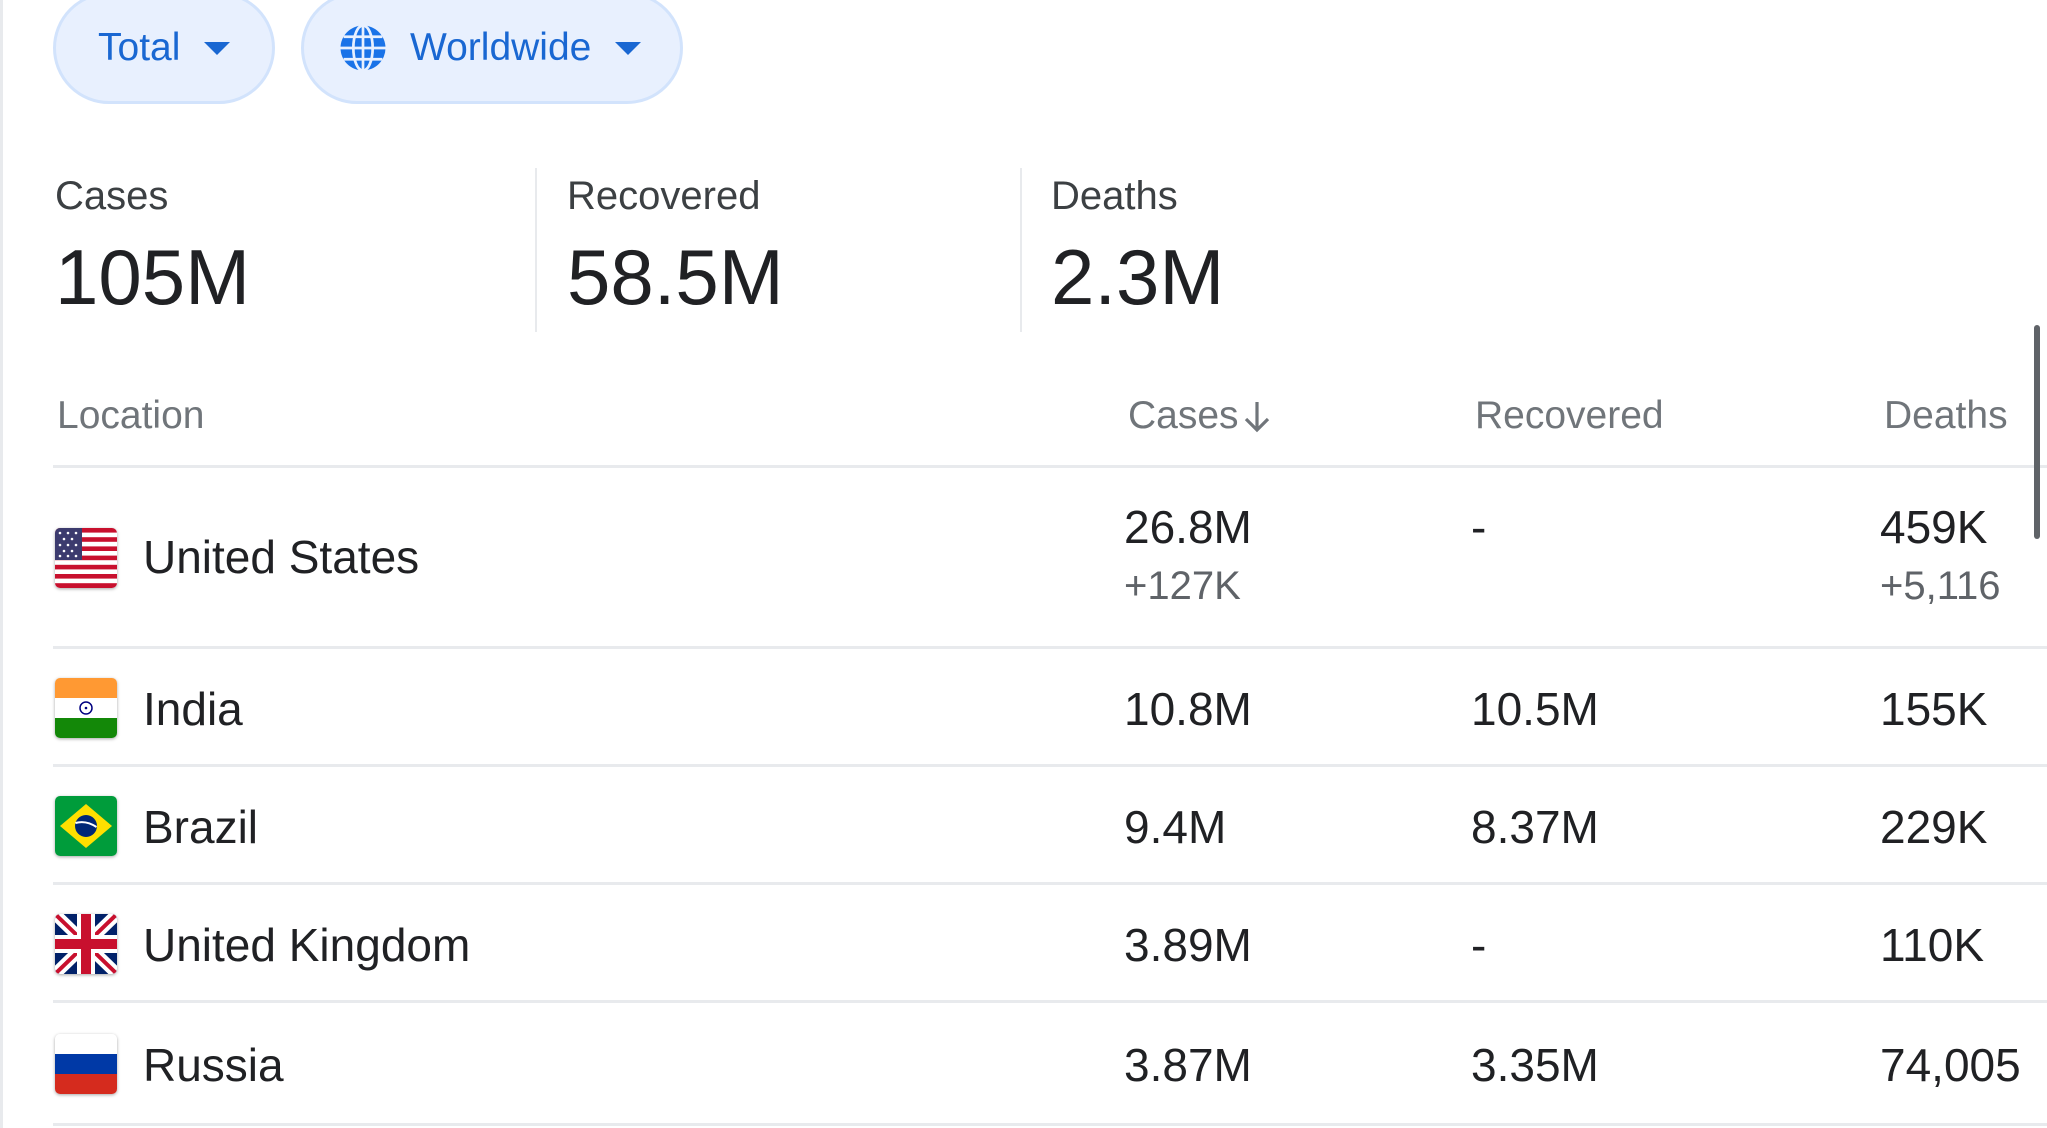 Image resolution: width=2047 pixels, height=1128 pixels. I want to click on deaths-value: 110K, so click(1932, 945).